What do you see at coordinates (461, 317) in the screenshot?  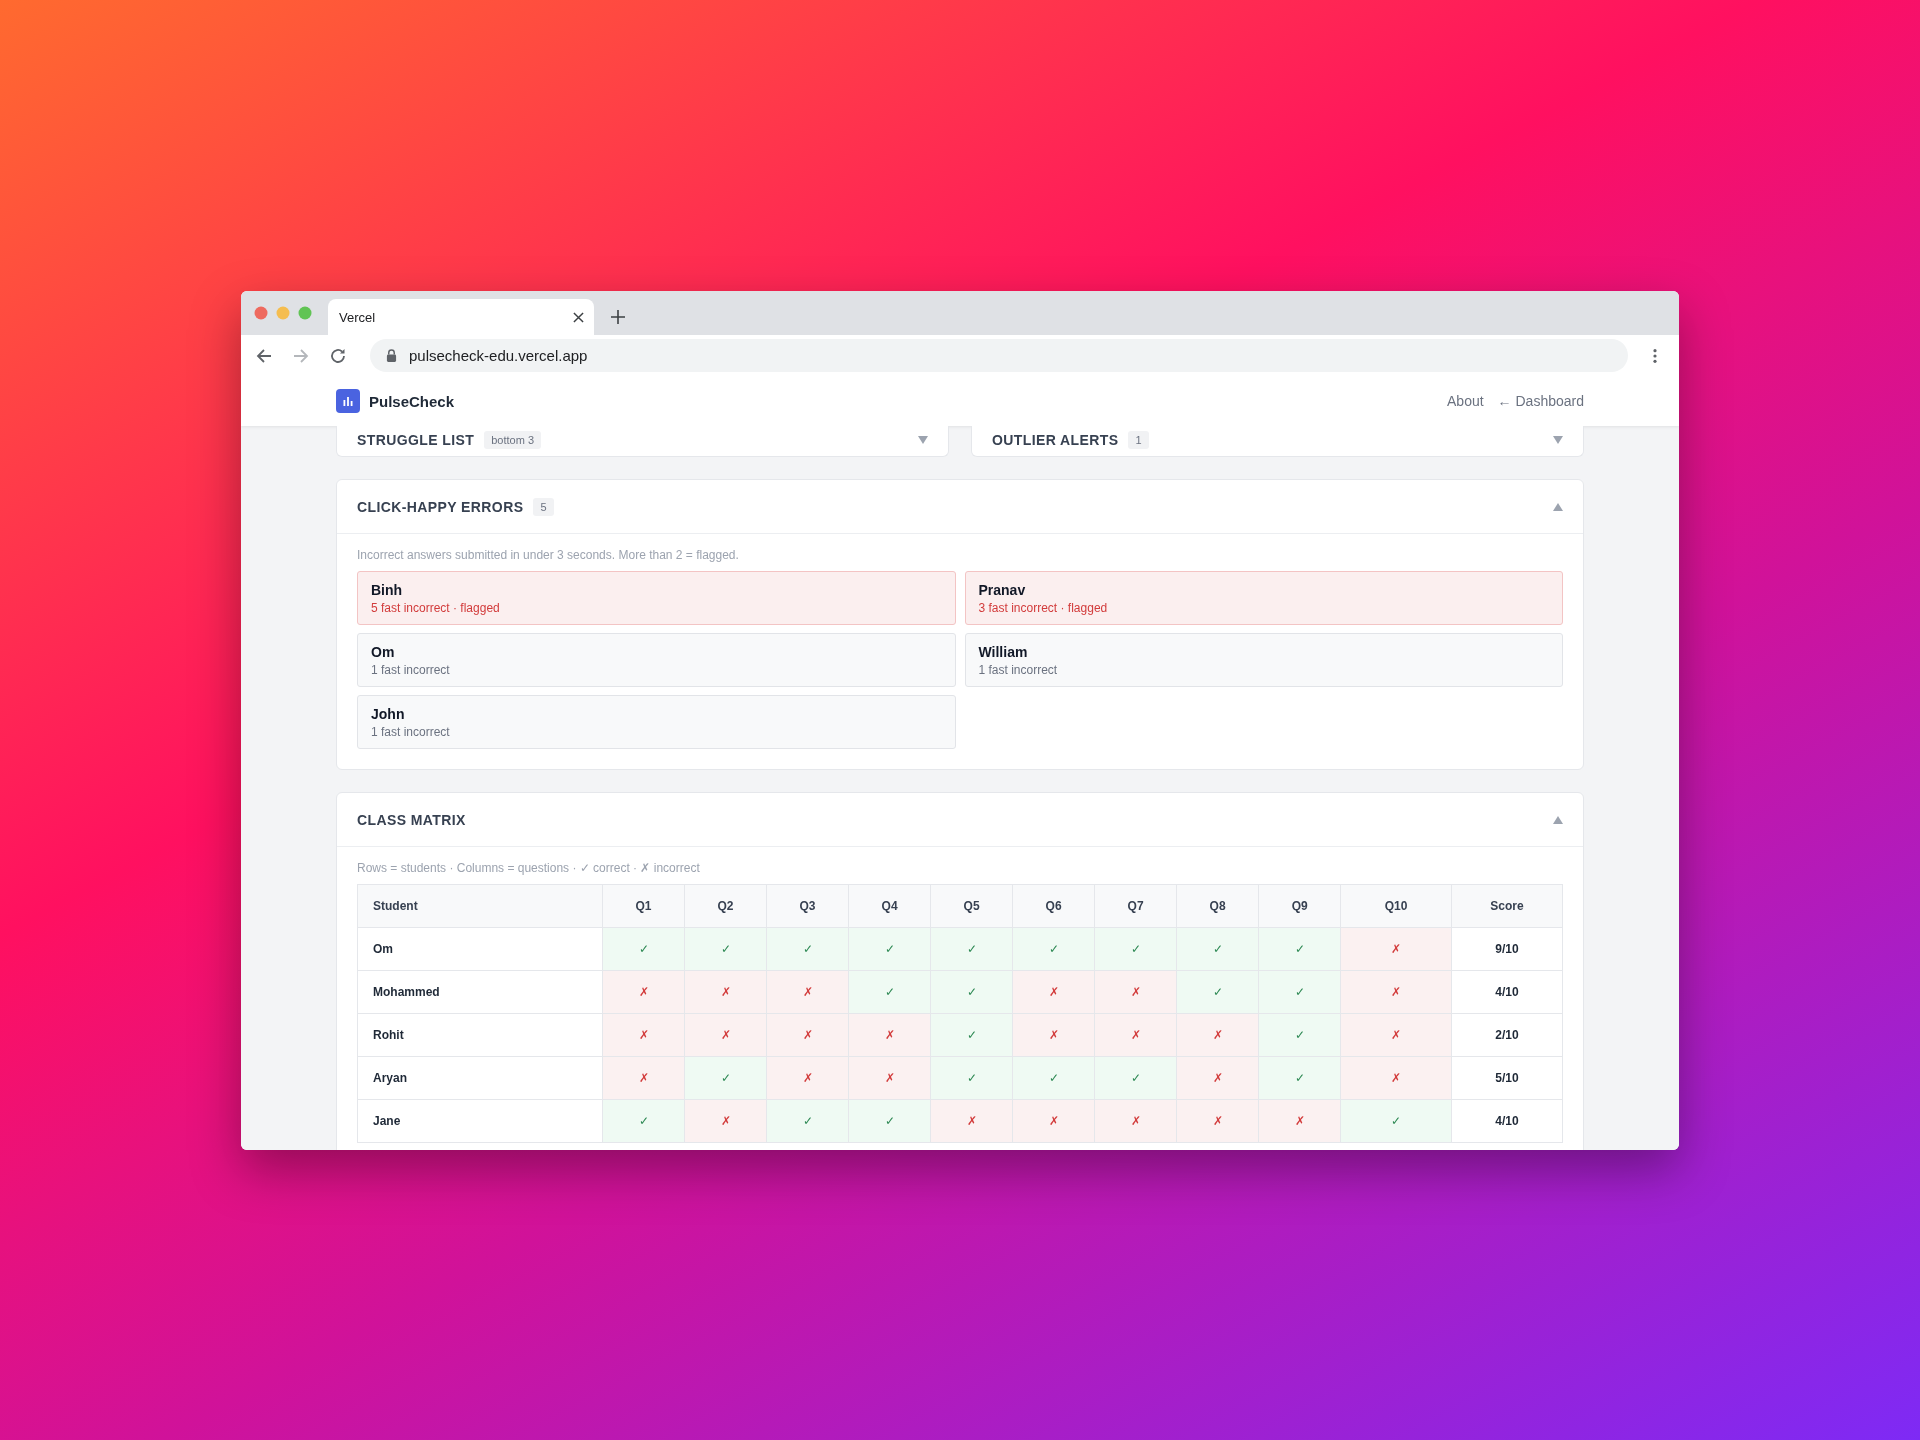 I see `browser-tab: Vercel` at bounding box center [461, 317].